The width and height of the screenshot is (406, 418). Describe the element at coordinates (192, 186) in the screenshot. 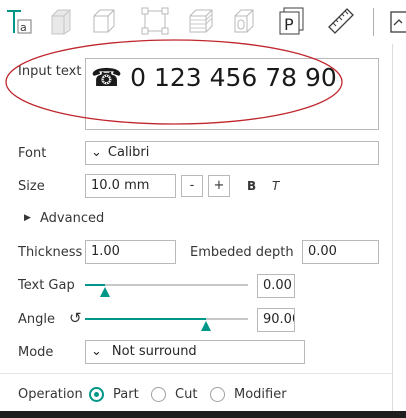

I see `size-decrease-button: -` at that location.